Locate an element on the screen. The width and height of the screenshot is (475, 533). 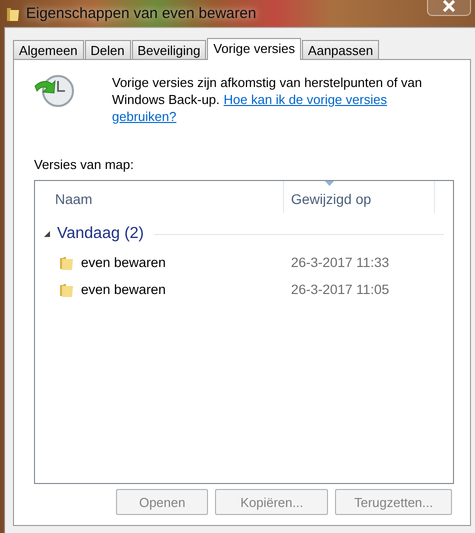
clock-icon is located at coordinates (54, 92).